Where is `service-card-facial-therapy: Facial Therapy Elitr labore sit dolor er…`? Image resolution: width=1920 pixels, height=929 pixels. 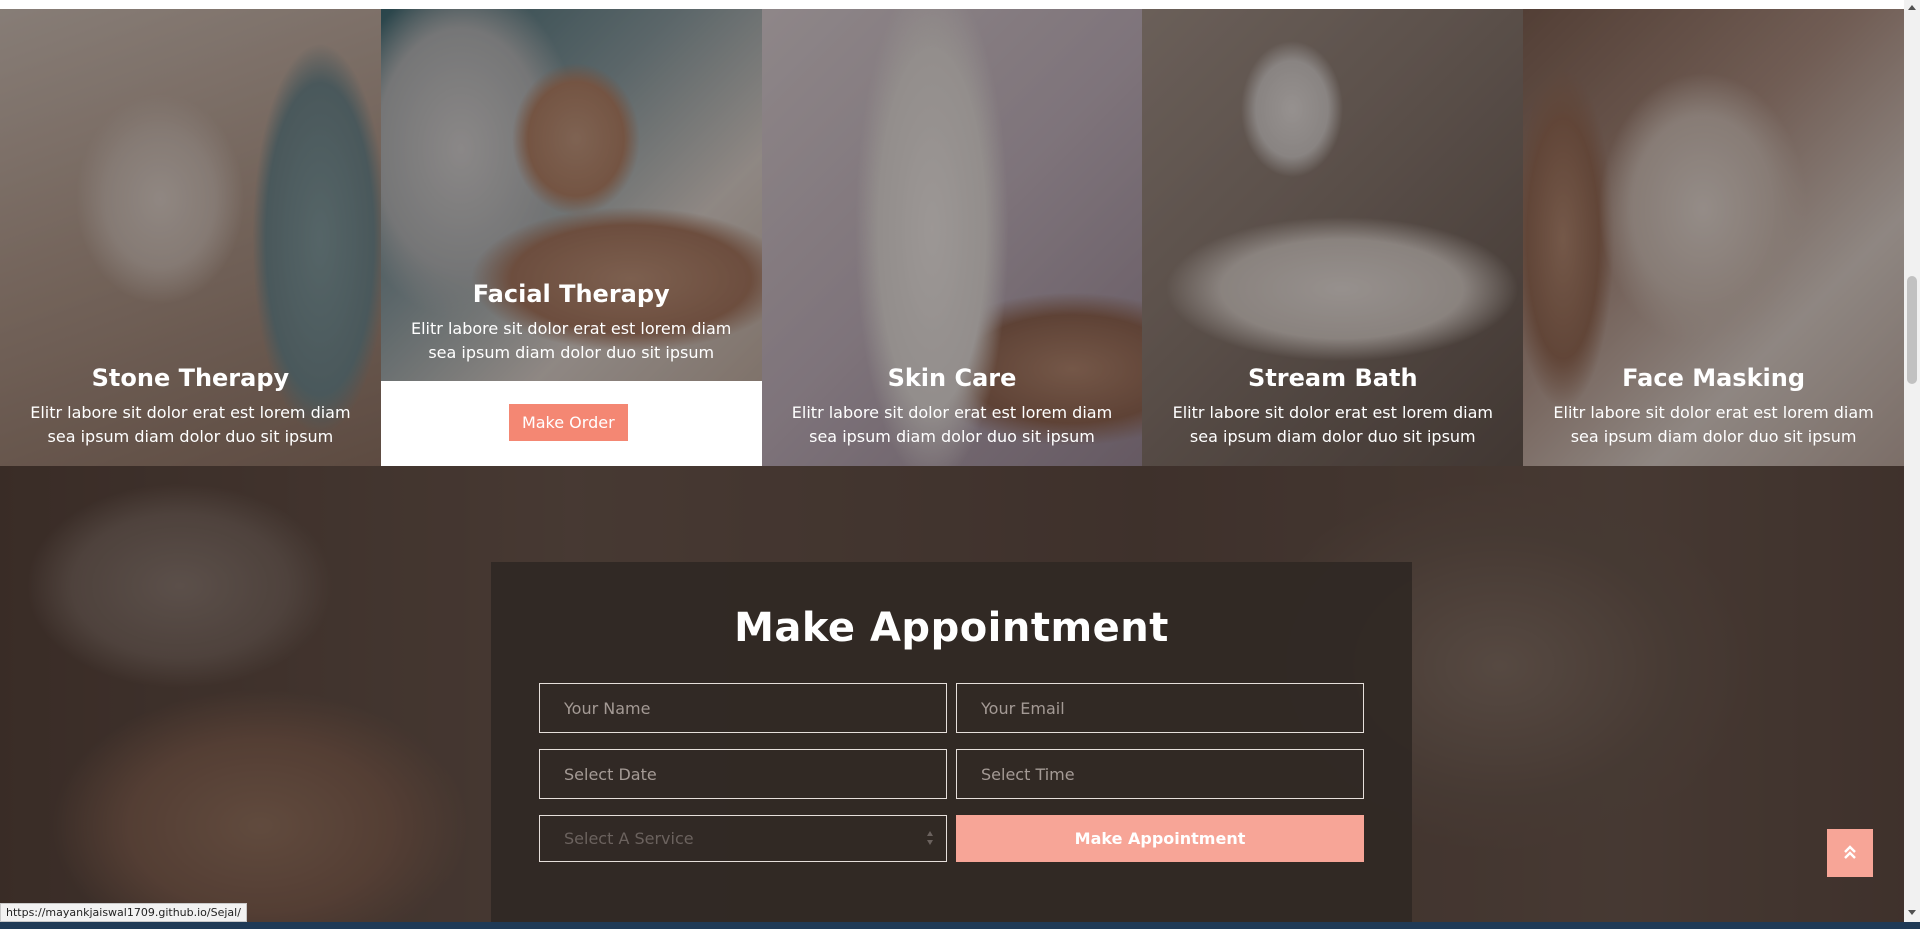
service-card-facial-therapy: Facial Therapy Elitr labore sit dolor er… is located at coordinates (571, 237).